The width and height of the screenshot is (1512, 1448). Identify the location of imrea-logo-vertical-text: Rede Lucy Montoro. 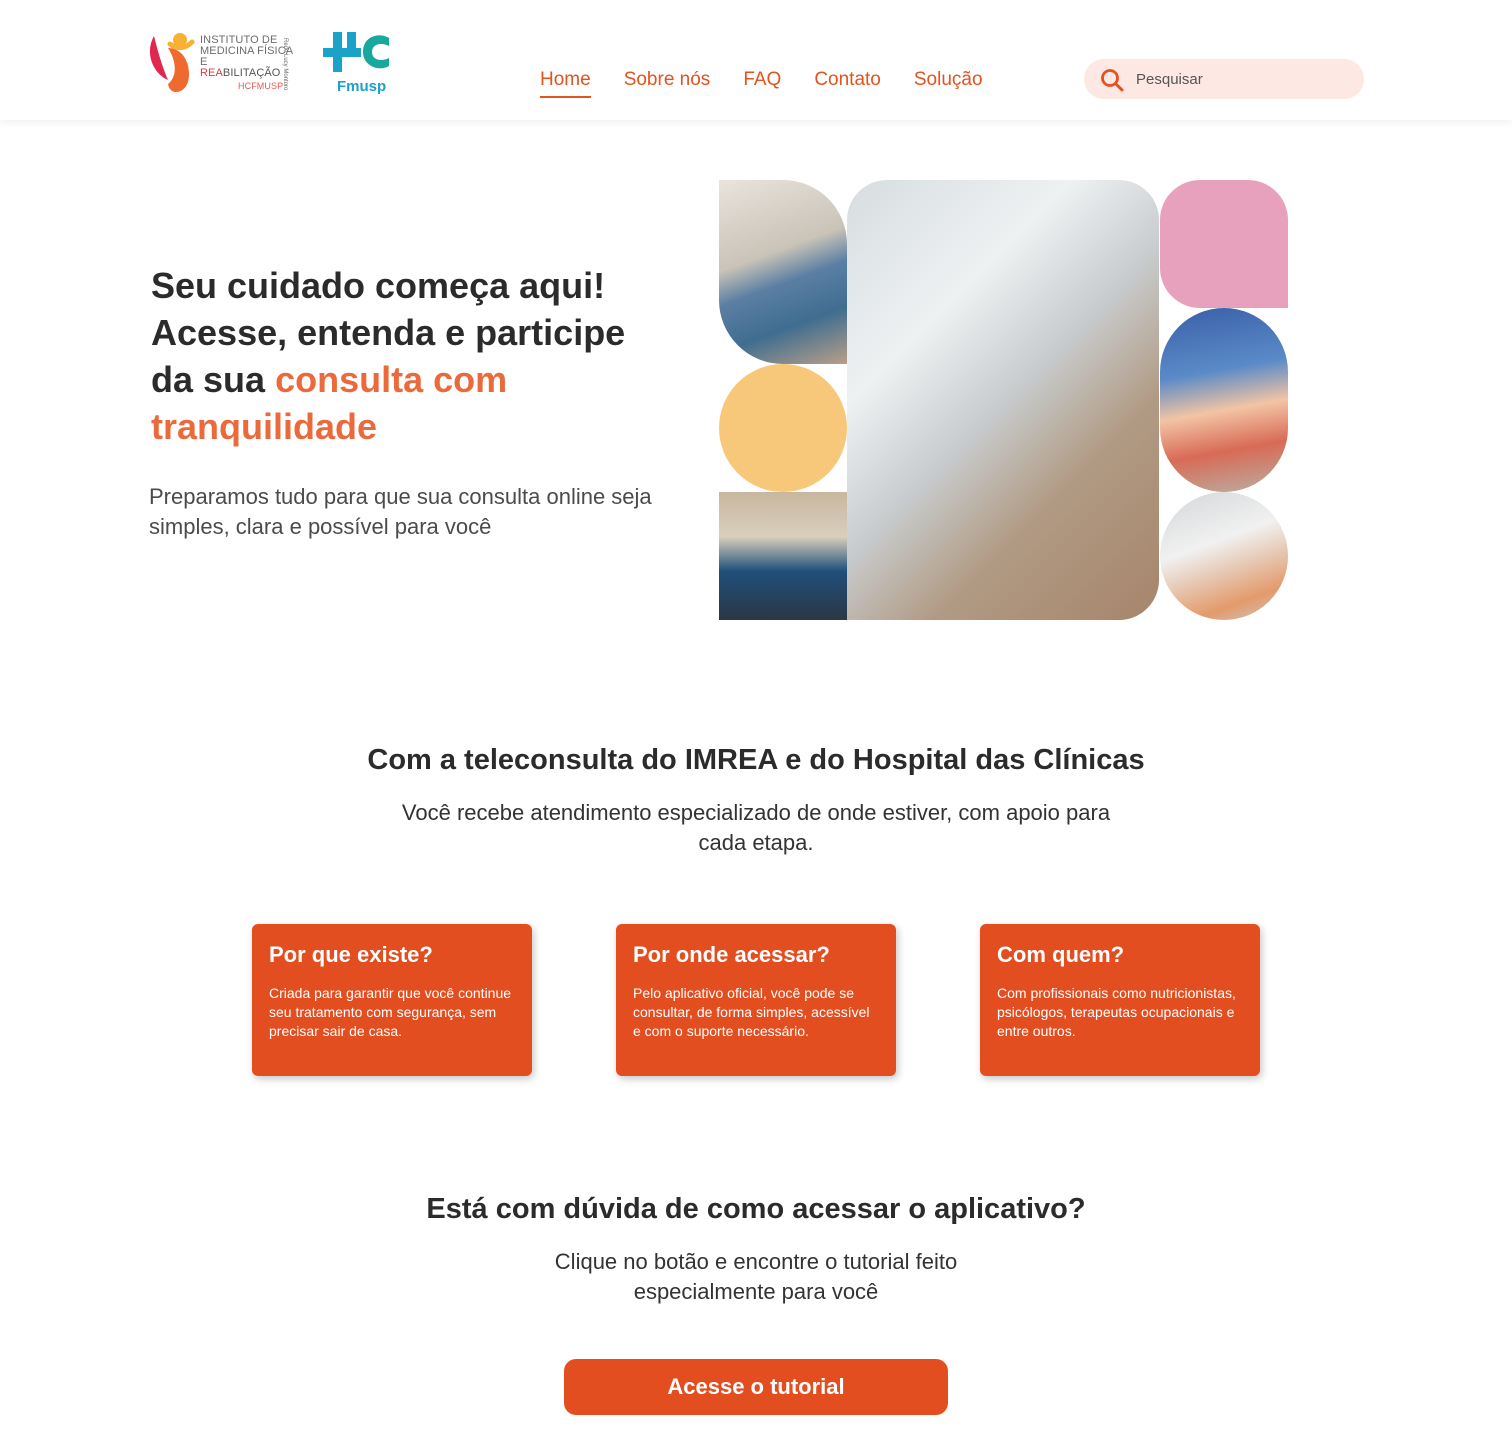
(285, 64).